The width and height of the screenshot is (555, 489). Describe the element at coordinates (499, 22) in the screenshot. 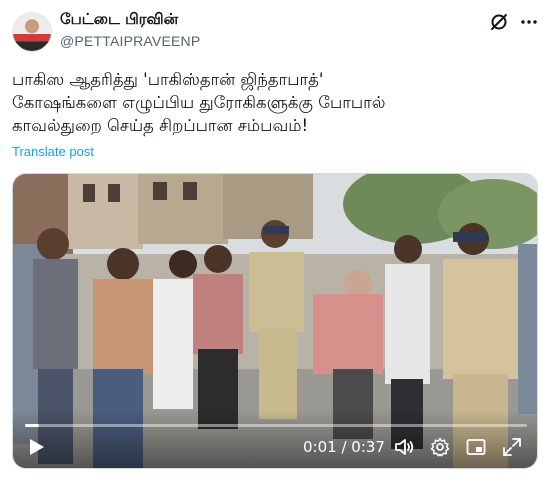

I see `grok-icon` at that location.